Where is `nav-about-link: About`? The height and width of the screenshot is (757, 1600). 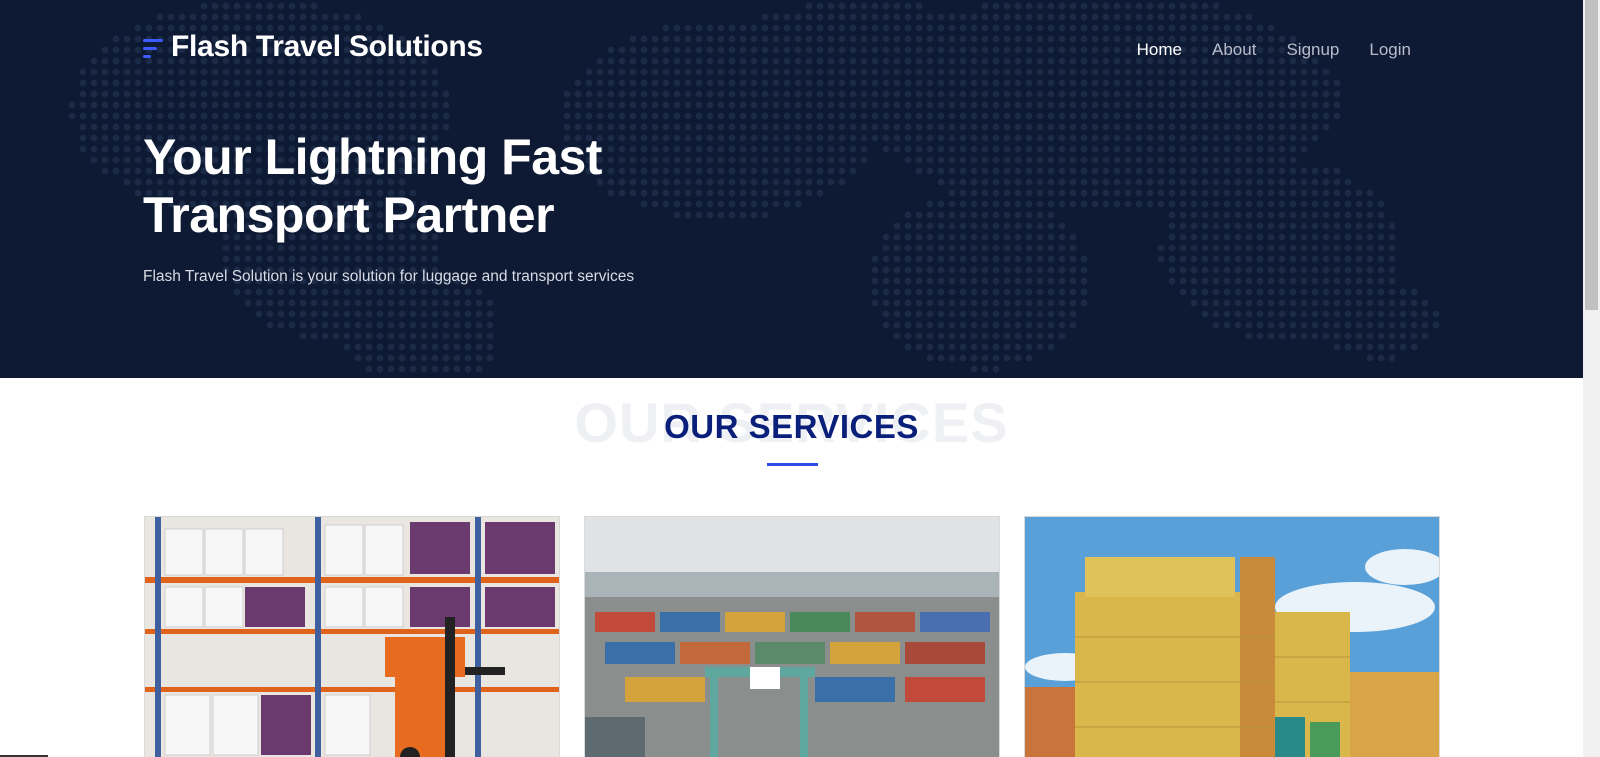 nav-about-link: About is located at coordinates (1234, 50).